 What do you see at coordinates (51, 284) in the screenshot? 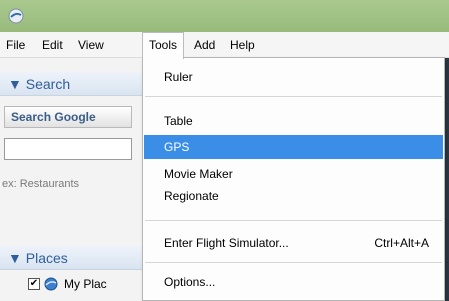
I see `globe-icon` at bounding box center [51, 284].